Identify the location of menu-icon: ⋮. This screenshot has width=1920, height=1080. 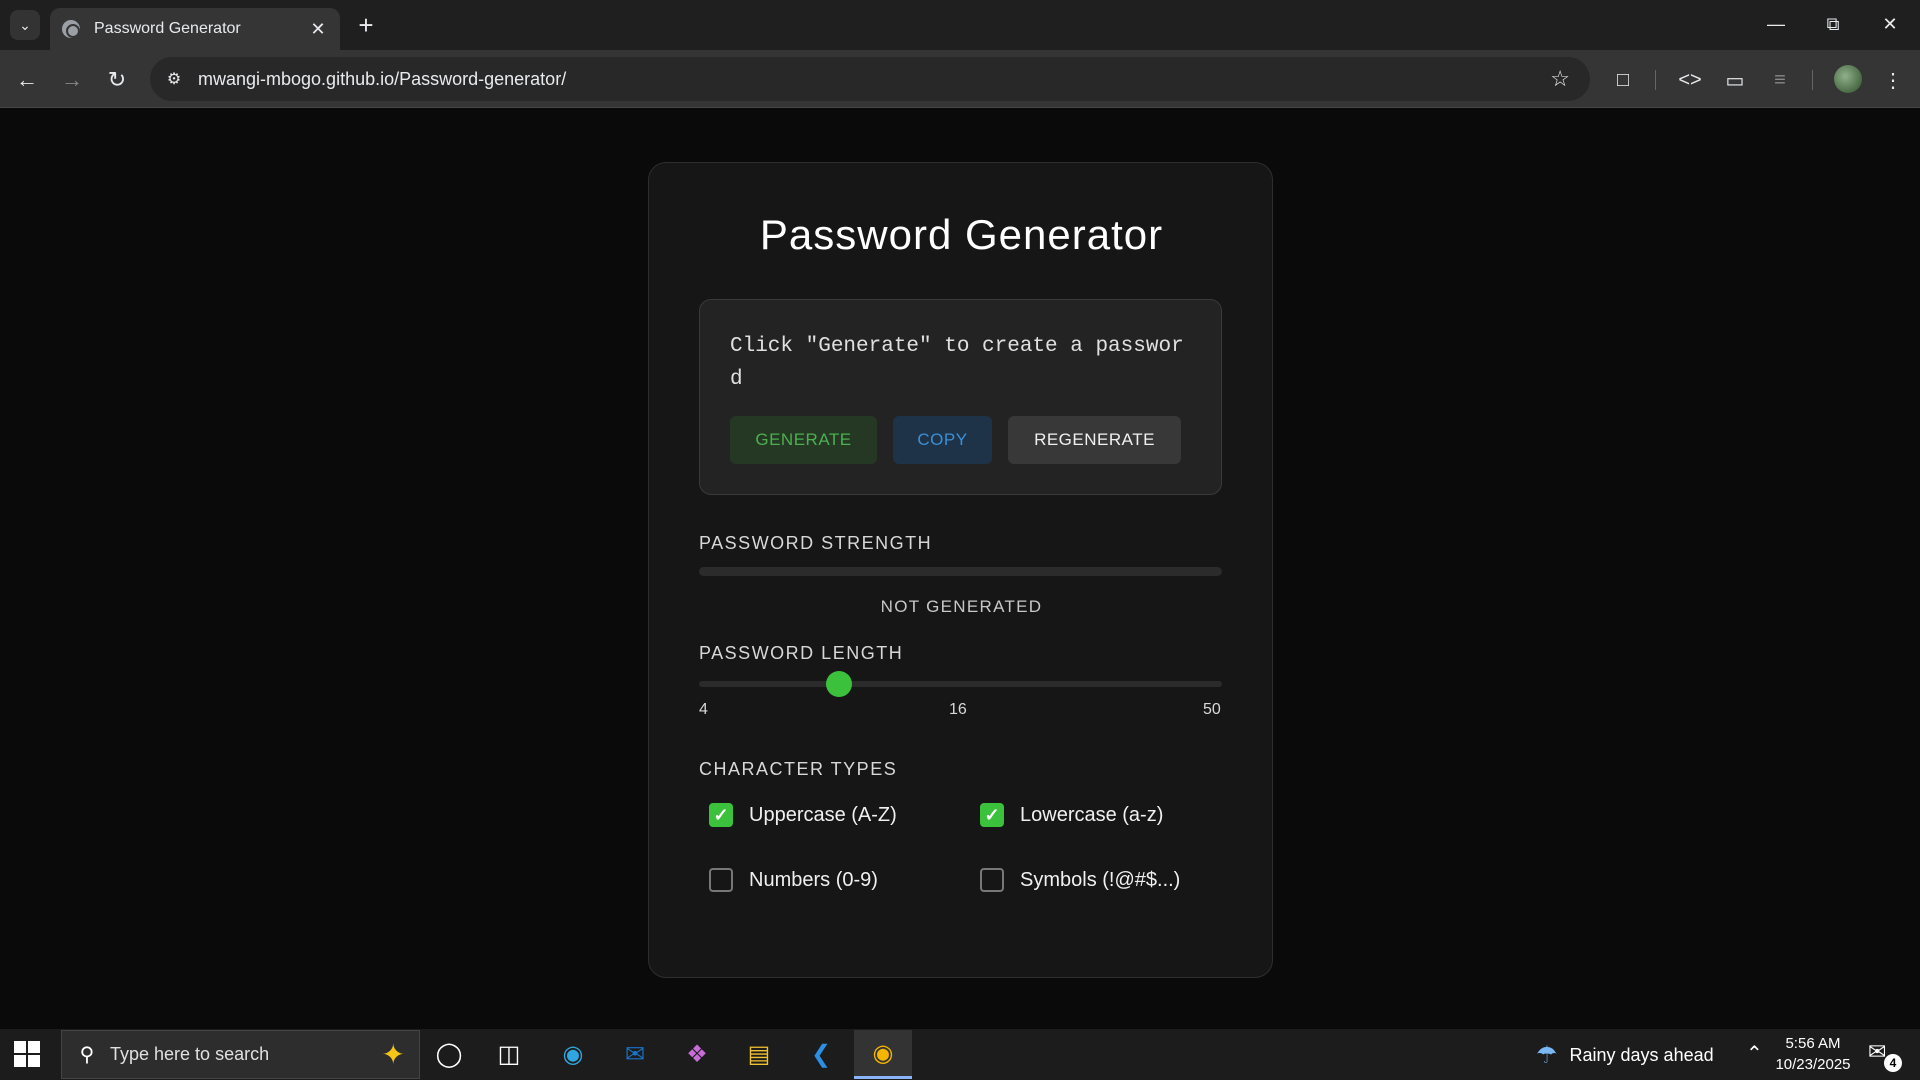
(1893, 80).